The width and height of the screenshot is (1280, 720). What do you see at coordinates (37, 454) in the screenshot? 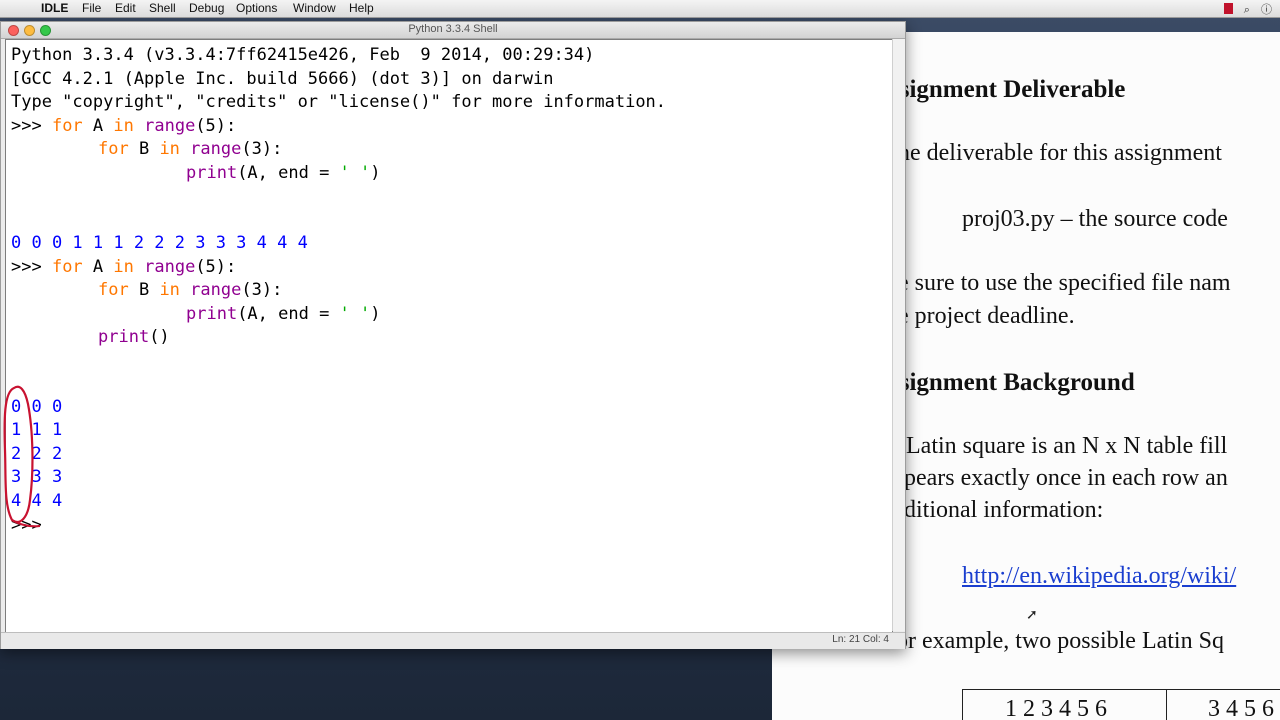
I see `output-row-2: 2 2 2` at bounding box center [37, 454].